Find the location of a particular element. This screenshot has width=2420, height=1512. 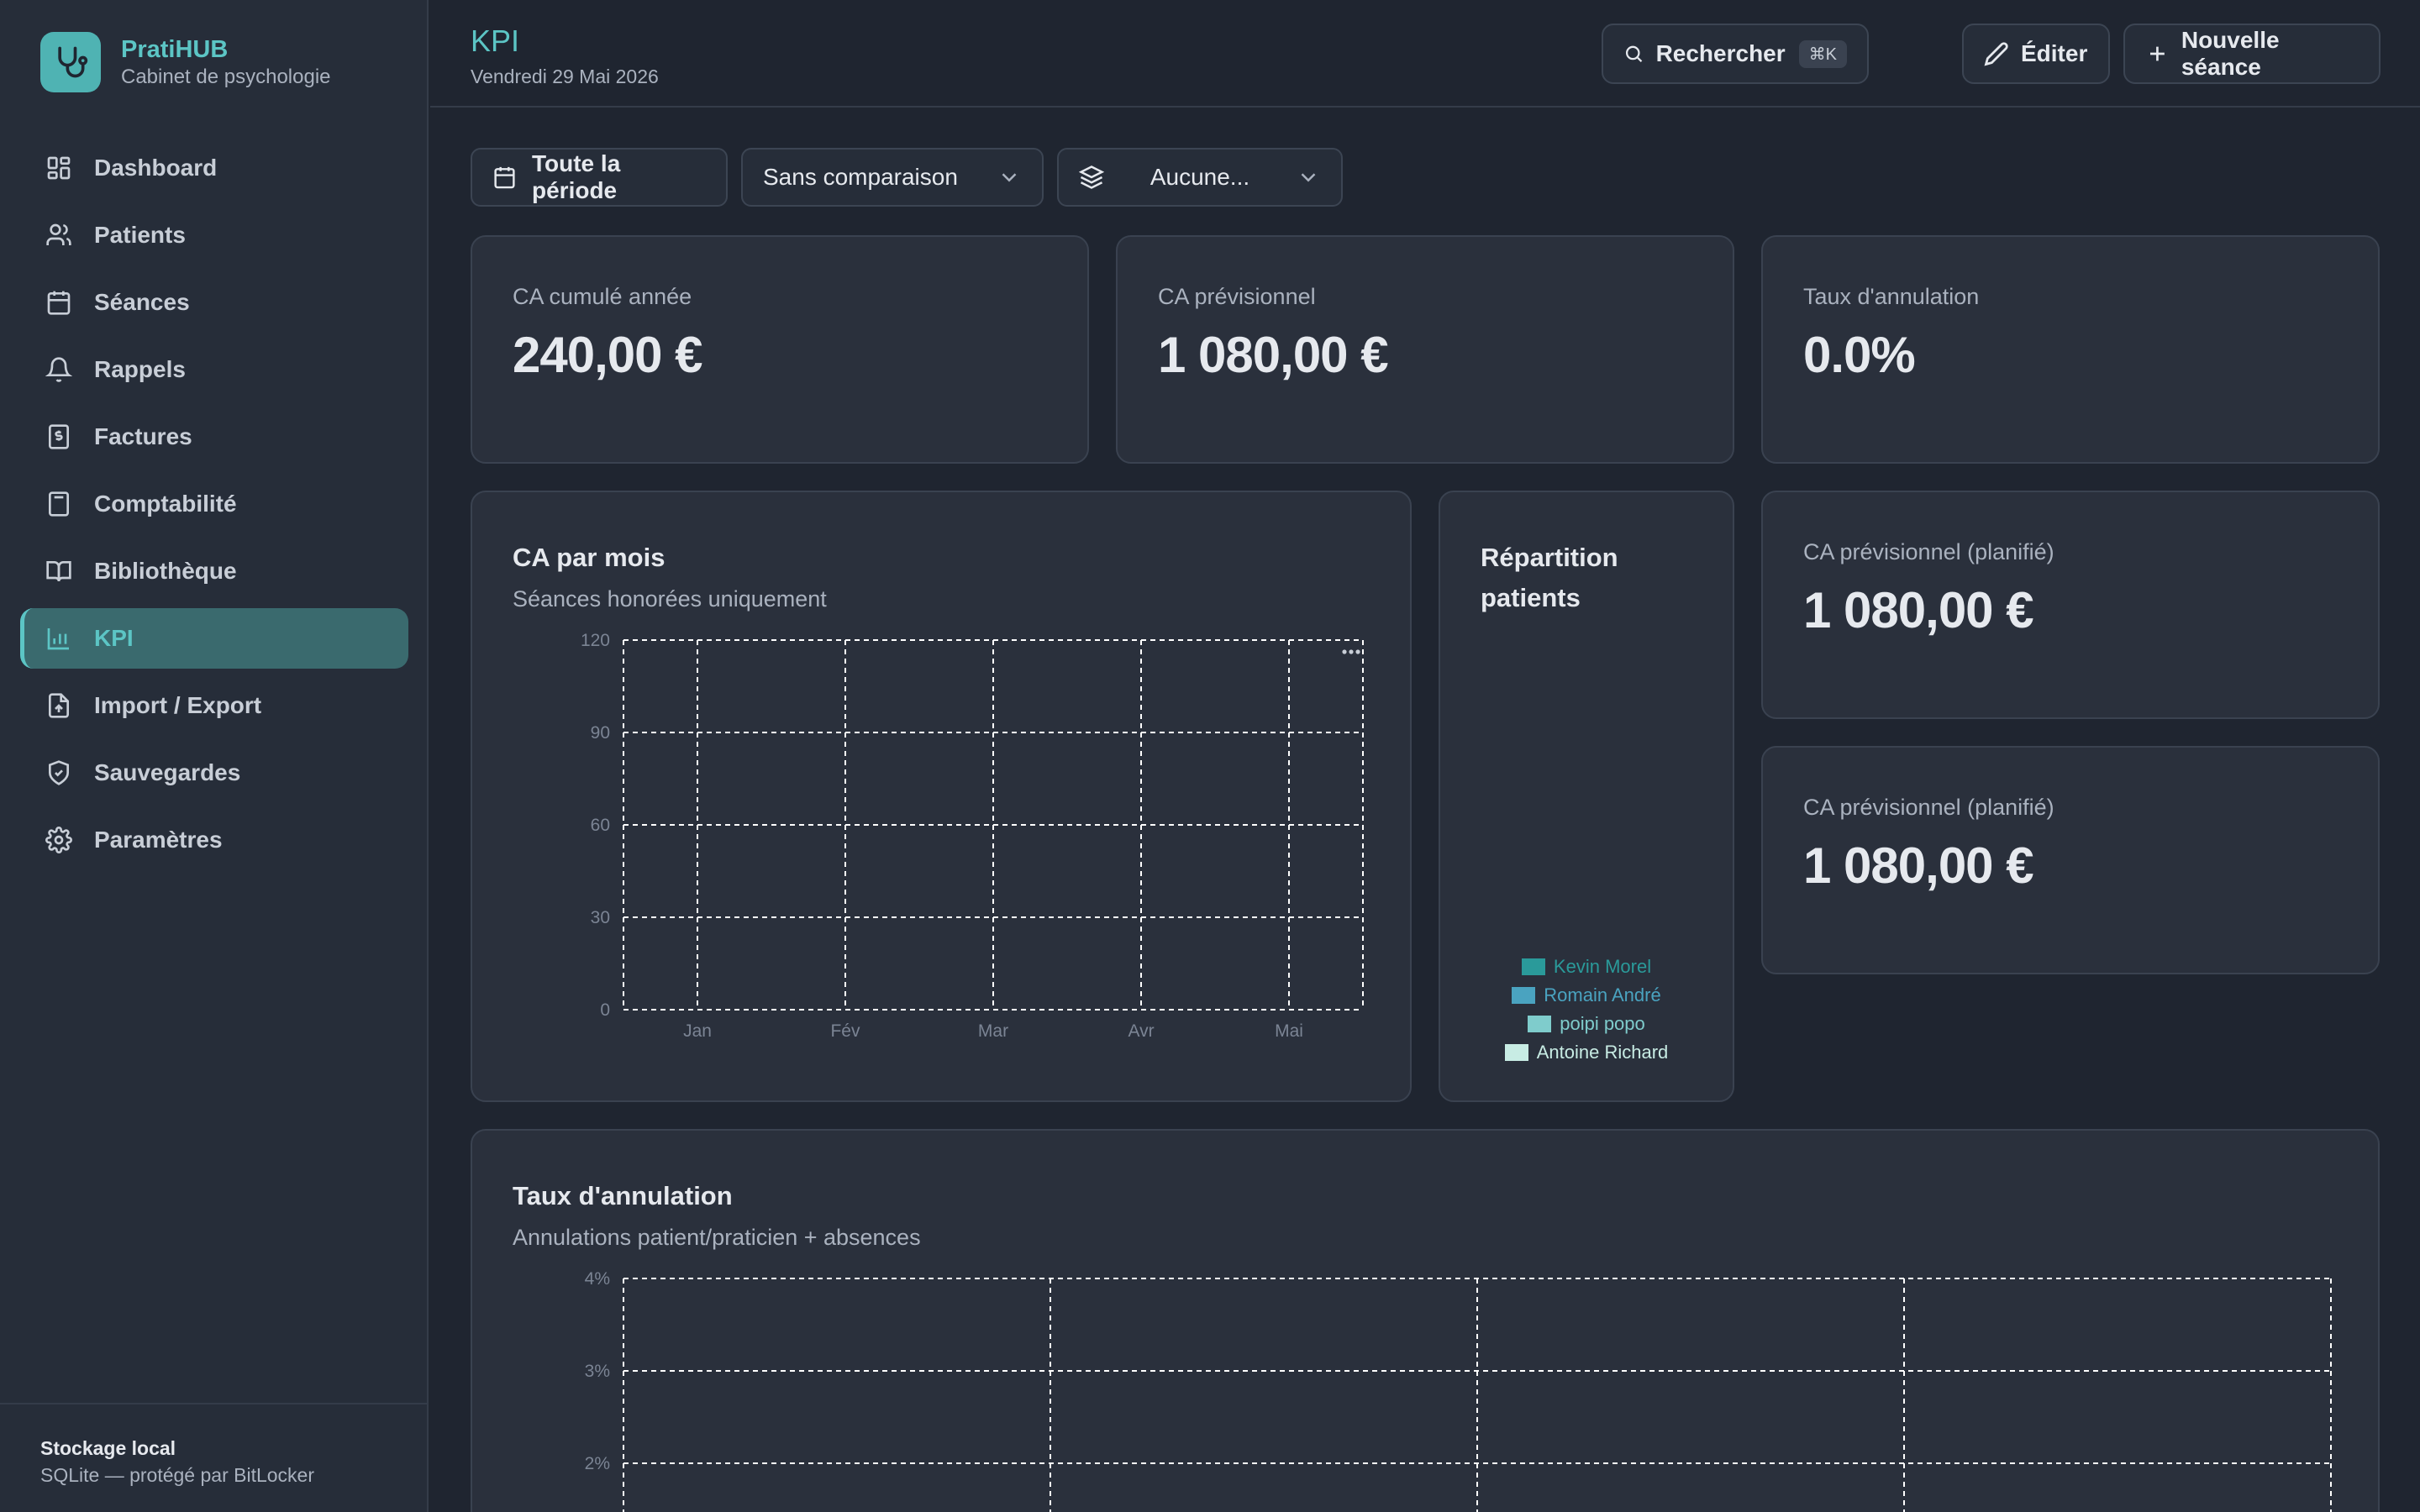

kpi-card-ca-cumule: CA cumulé année 240,00 € is located at coordinates (780, 349).